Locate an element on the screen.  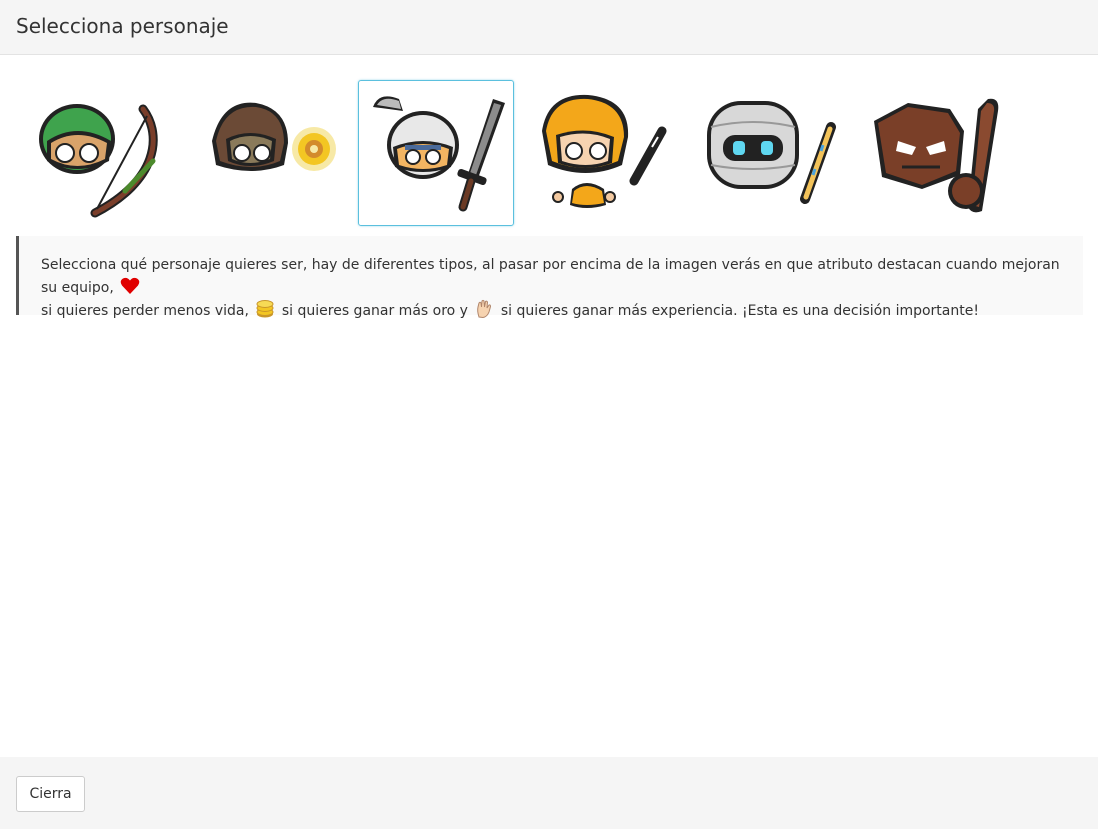
mage-character is located at coordinates (269, 153).